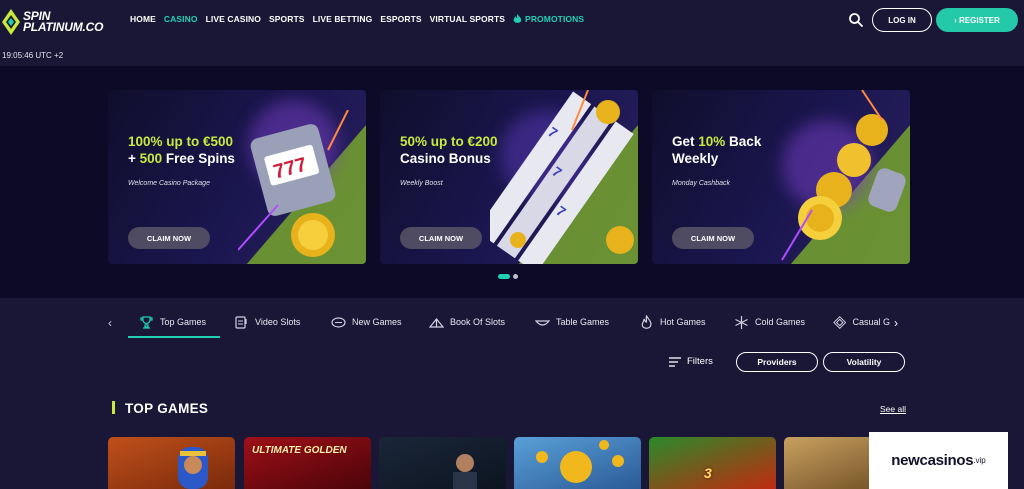 The image size is (1024, 489). I want to click on category-table-games: Table Games, so click(572, 322).